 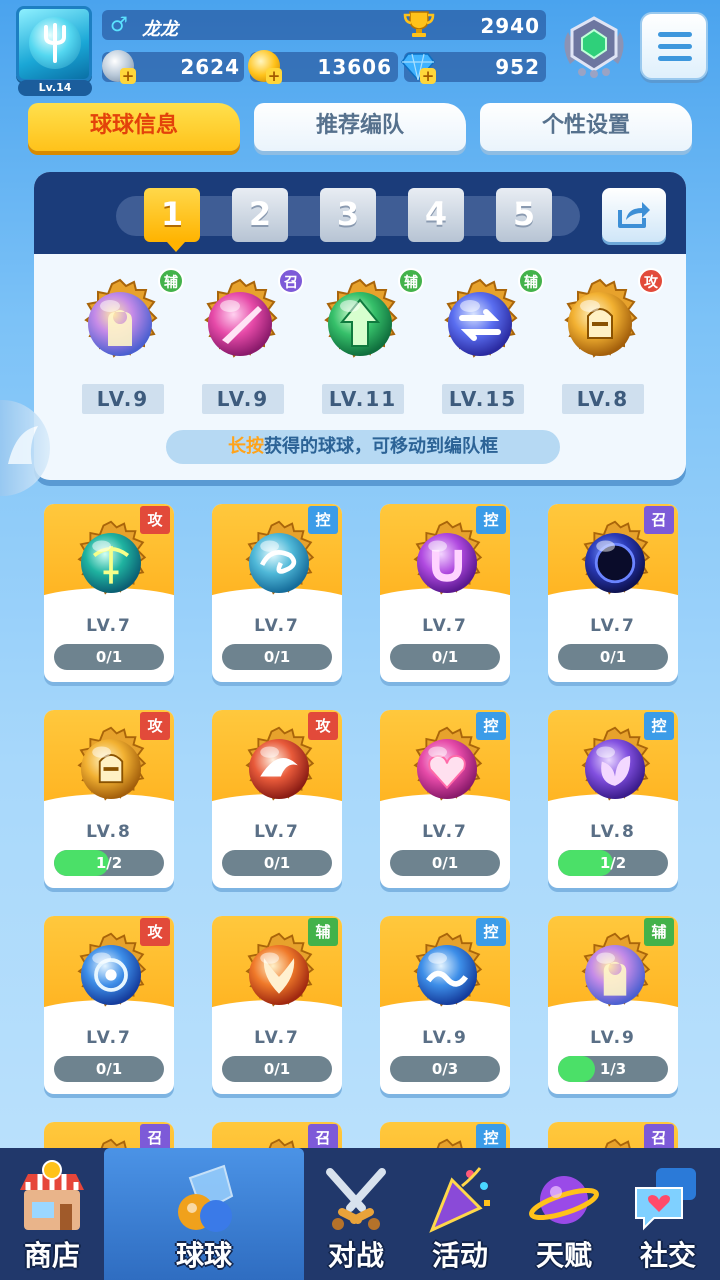 What do you see at coordinates (241, 318) in the screenshot?
I see `pink-blade-ball-icon` at bounding box center [241, 318].